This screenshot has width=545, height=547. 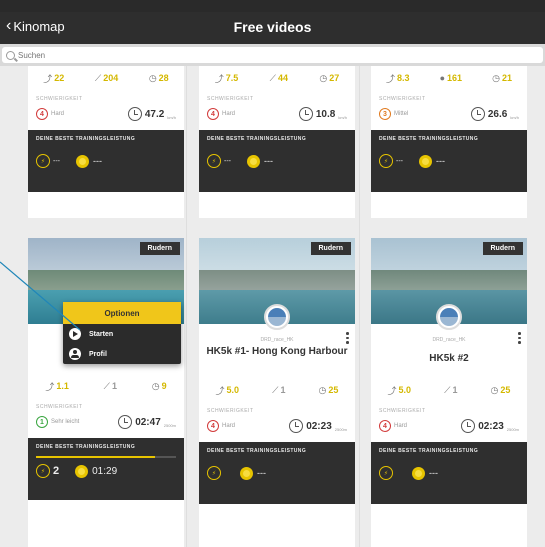 I want to click on best-time: 01:29, so click(x=96, y=471).